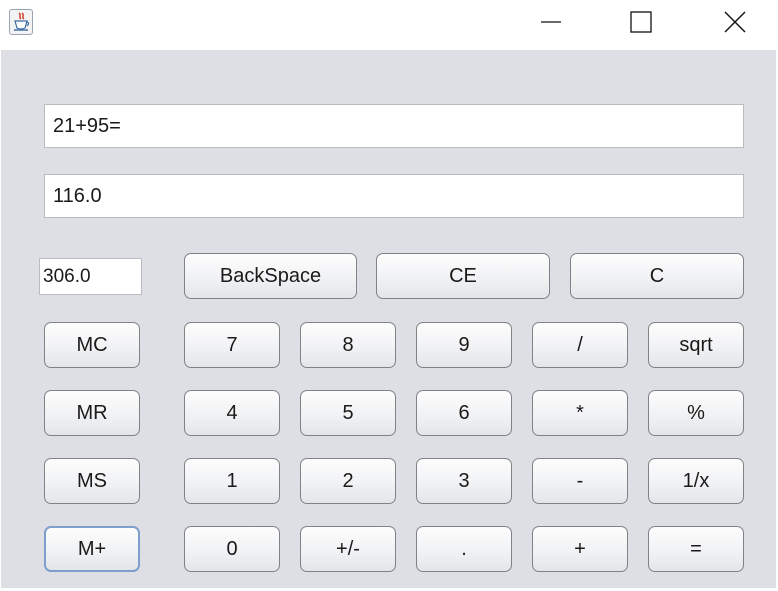 This screenshot has height=591, width=778. Describe the element at coordinates (232, 345) in the screenshot. I see `digit-7-button: 7` at that location.